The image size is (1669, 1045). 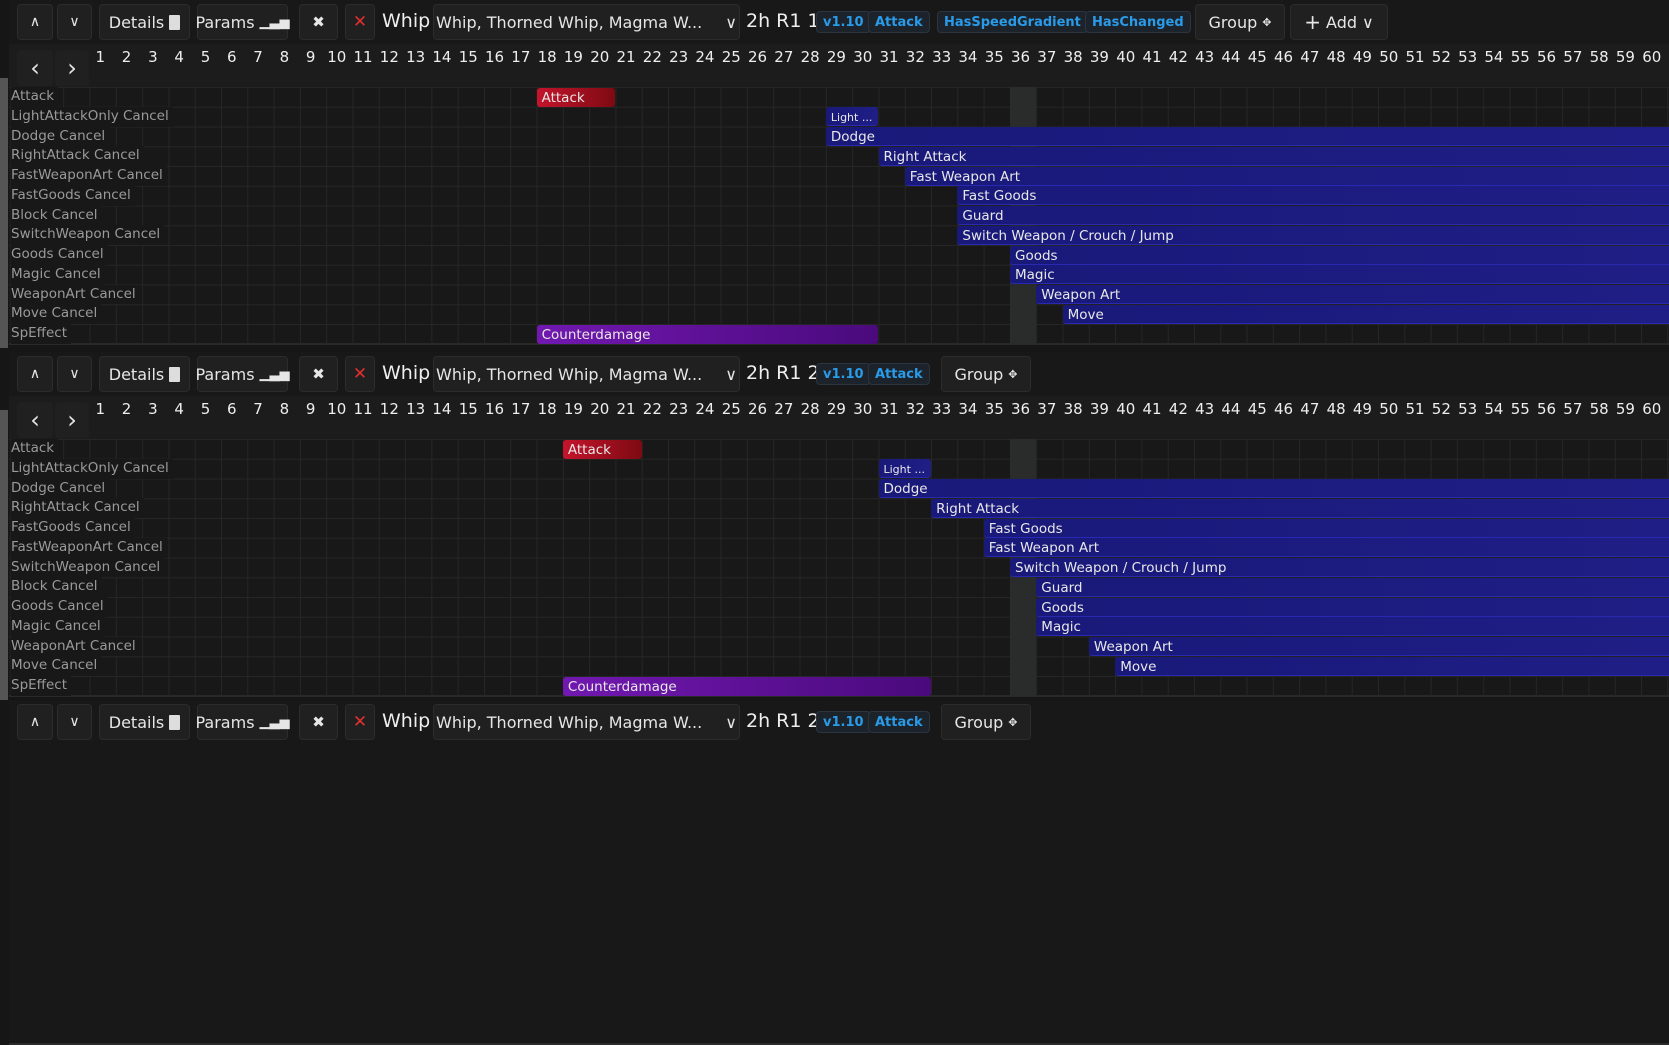 I want to click on frame-number: 20, so click(x=599, y=57).